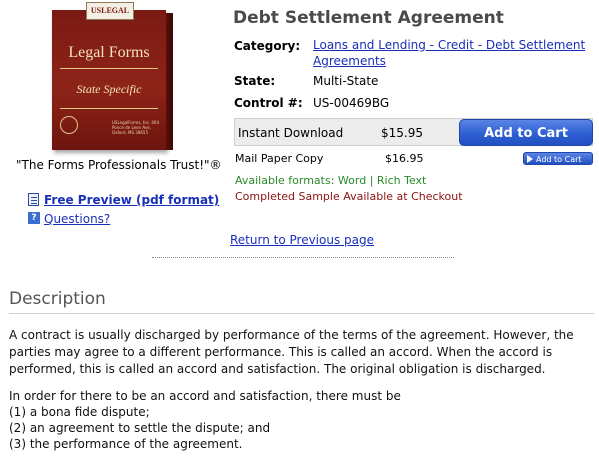  Describe the element at coordinates (110, 11) in the screenshot. I see `uslegal-logo: USLEGAL` at that location.